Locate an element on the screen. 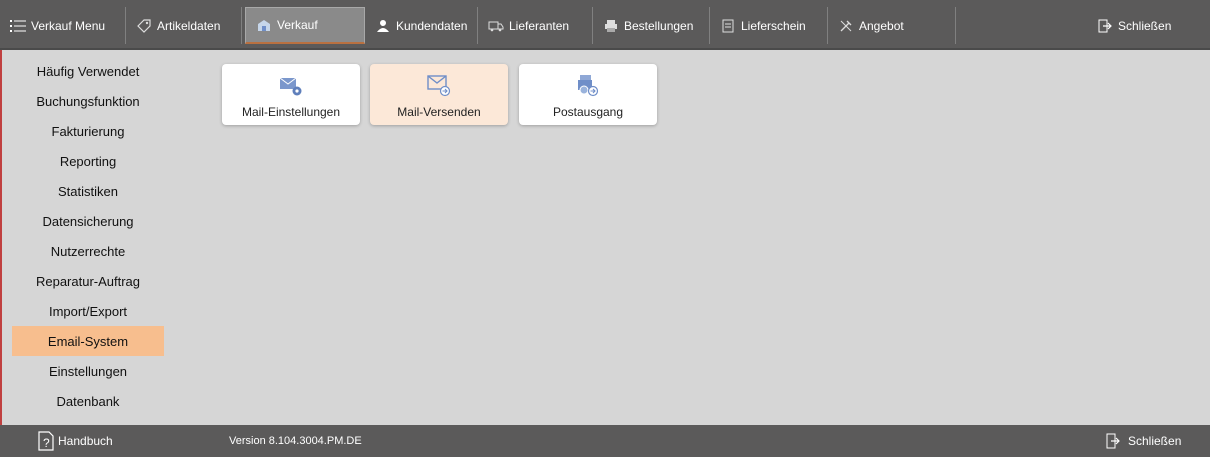  tile-mail-versenden: Mail-Versenden is located at coordinates (439, 94).